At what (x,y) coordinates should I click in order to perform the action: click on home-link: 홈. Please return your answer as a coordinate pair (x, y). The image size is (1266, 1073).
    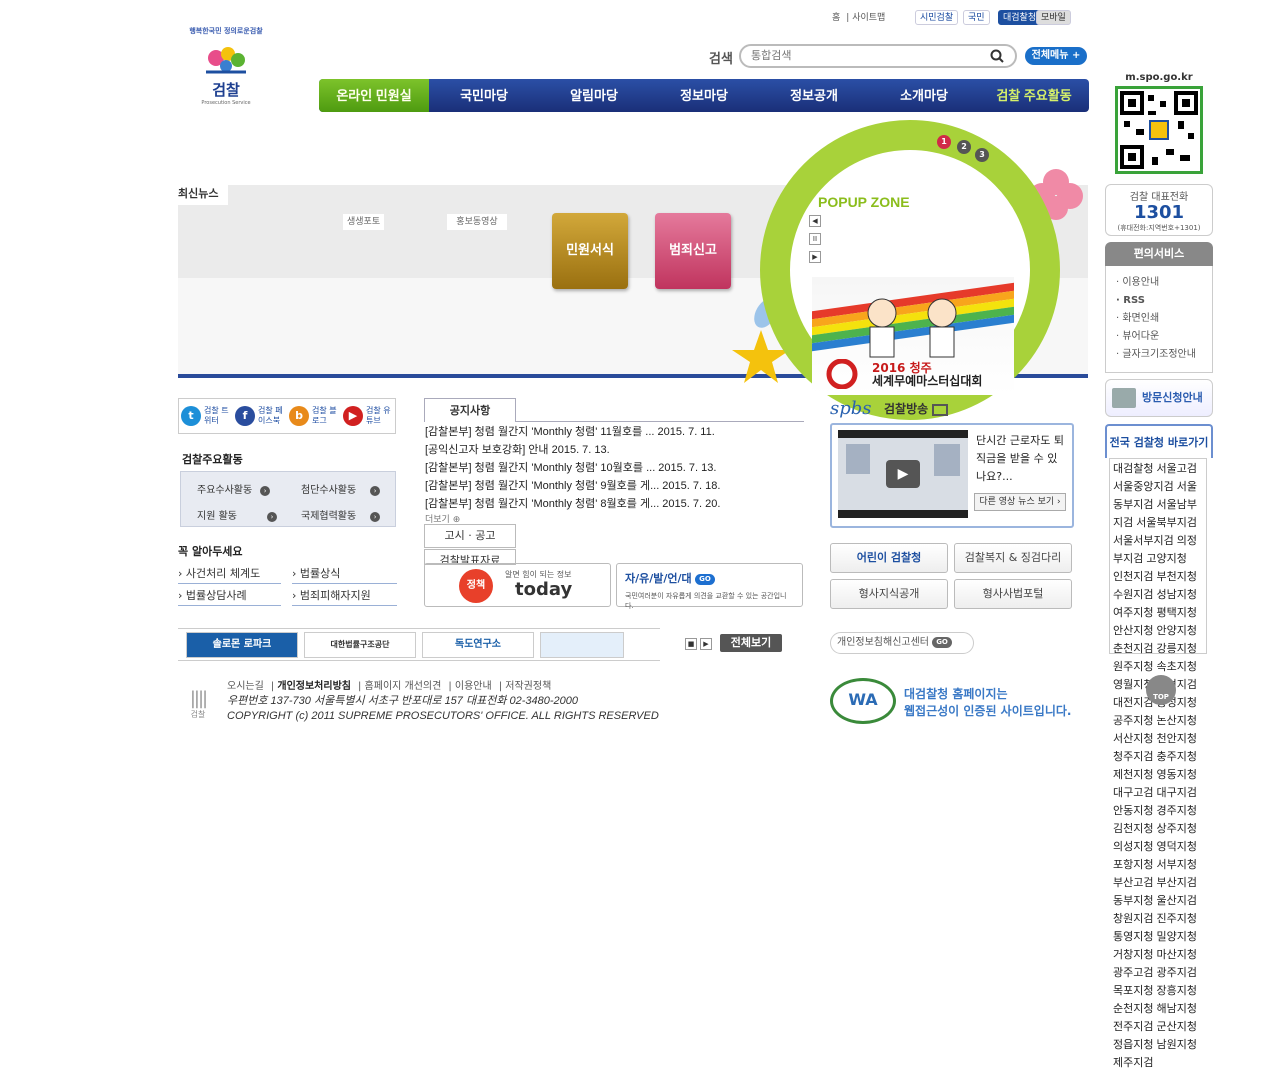
    Looking at the image, I should click on (836, 18).